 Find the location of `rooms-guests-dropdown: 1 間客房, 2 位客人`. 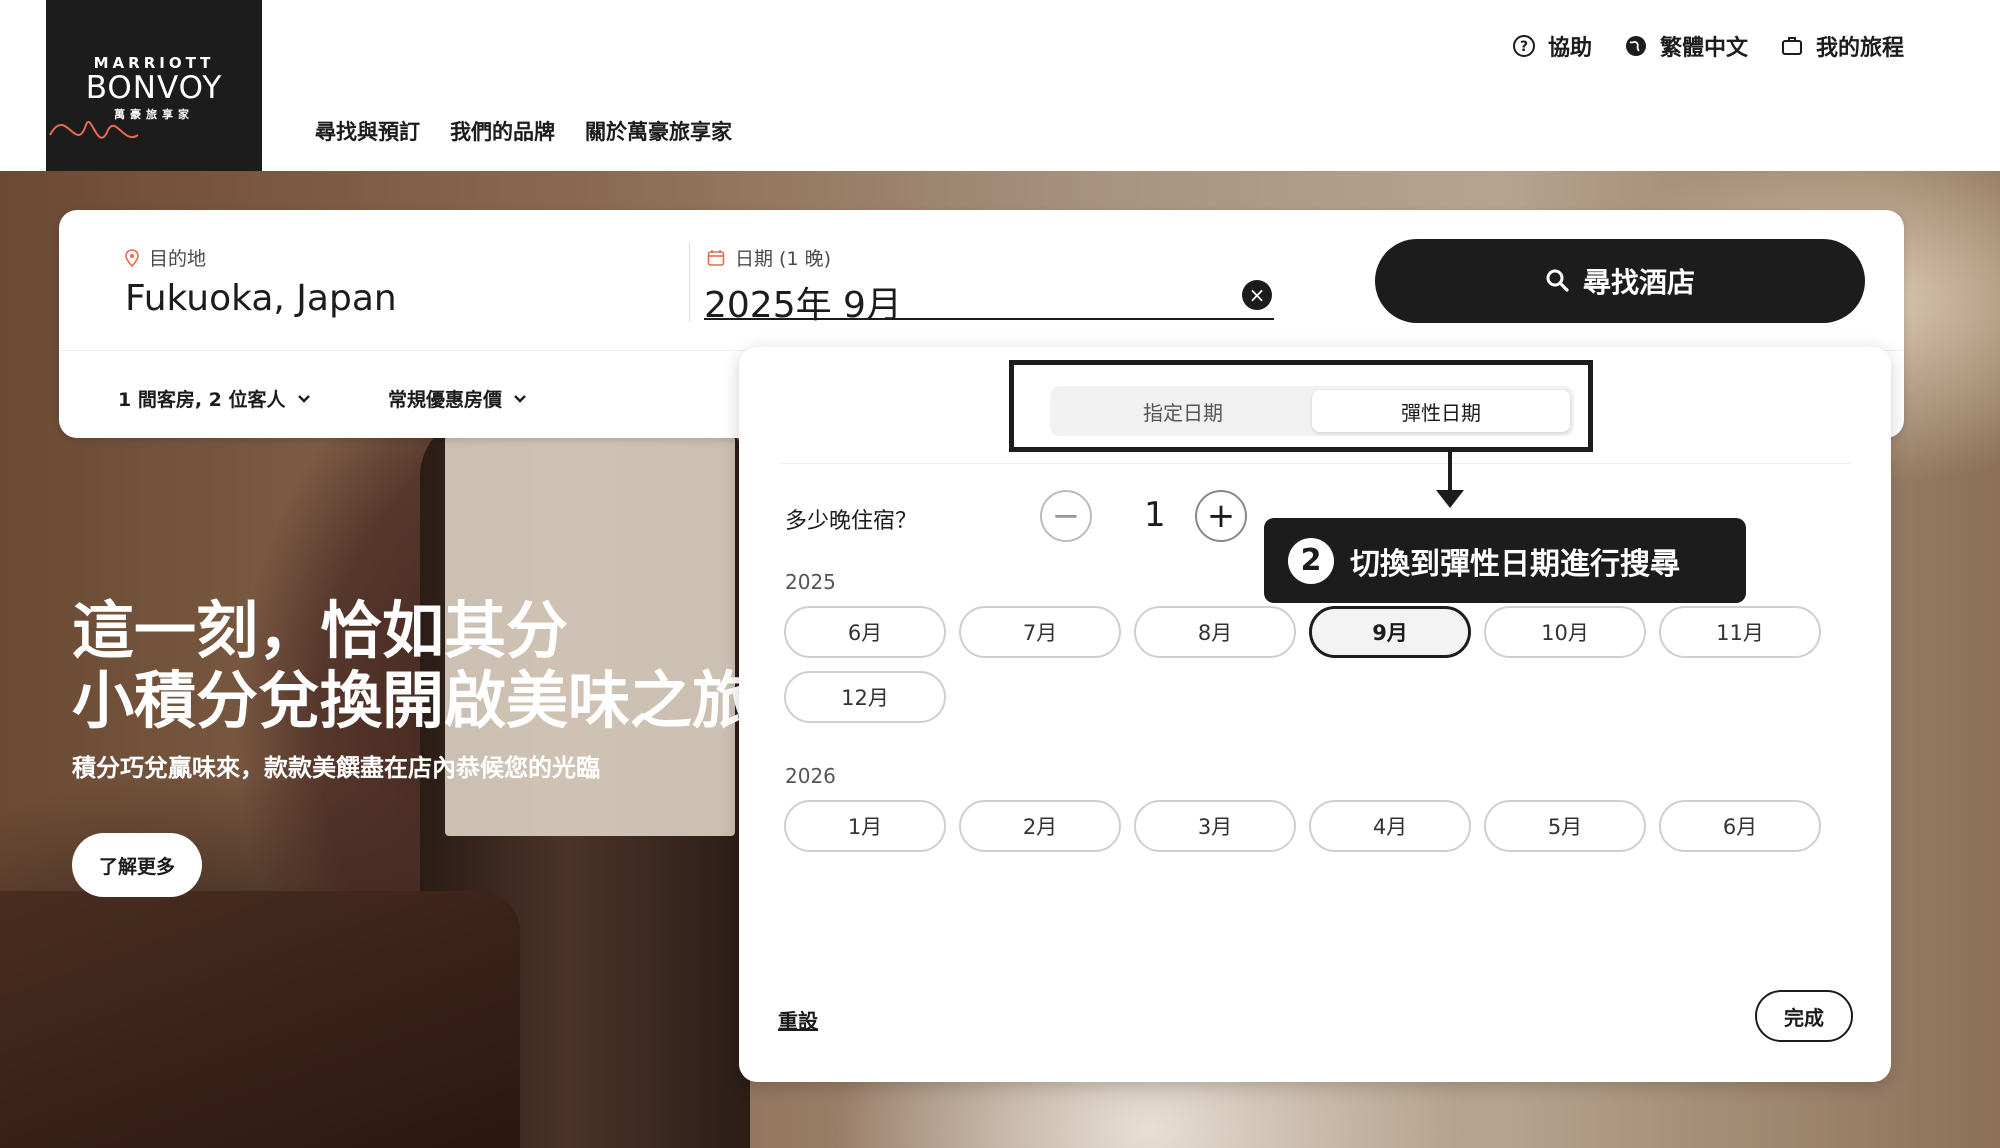

rooms-guests-dropdown: 1 間客房, 2 位客人 is located at coordinates (215, 398).